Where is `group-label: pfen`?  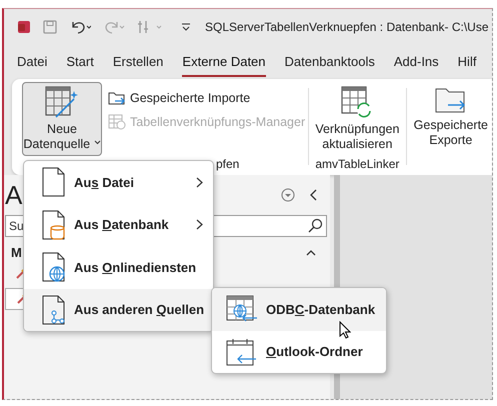 group-label: pfen is located at coordinates (228, 165).